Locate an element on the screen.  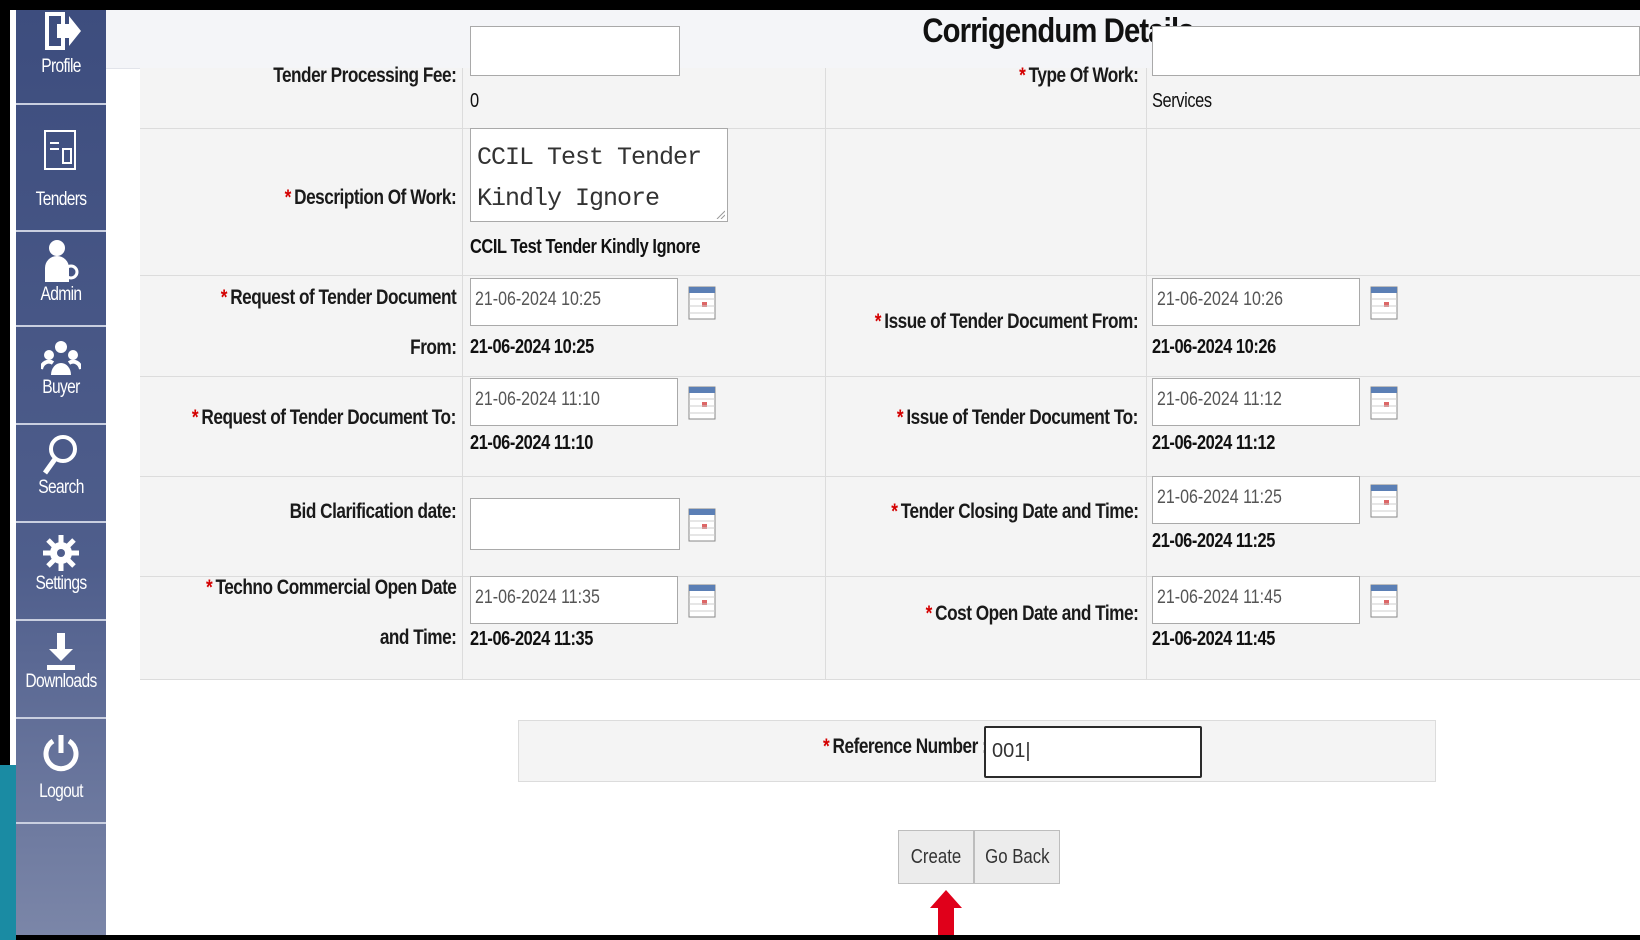
reference-label: * Reference Number : is located at coordinates (905, 746).